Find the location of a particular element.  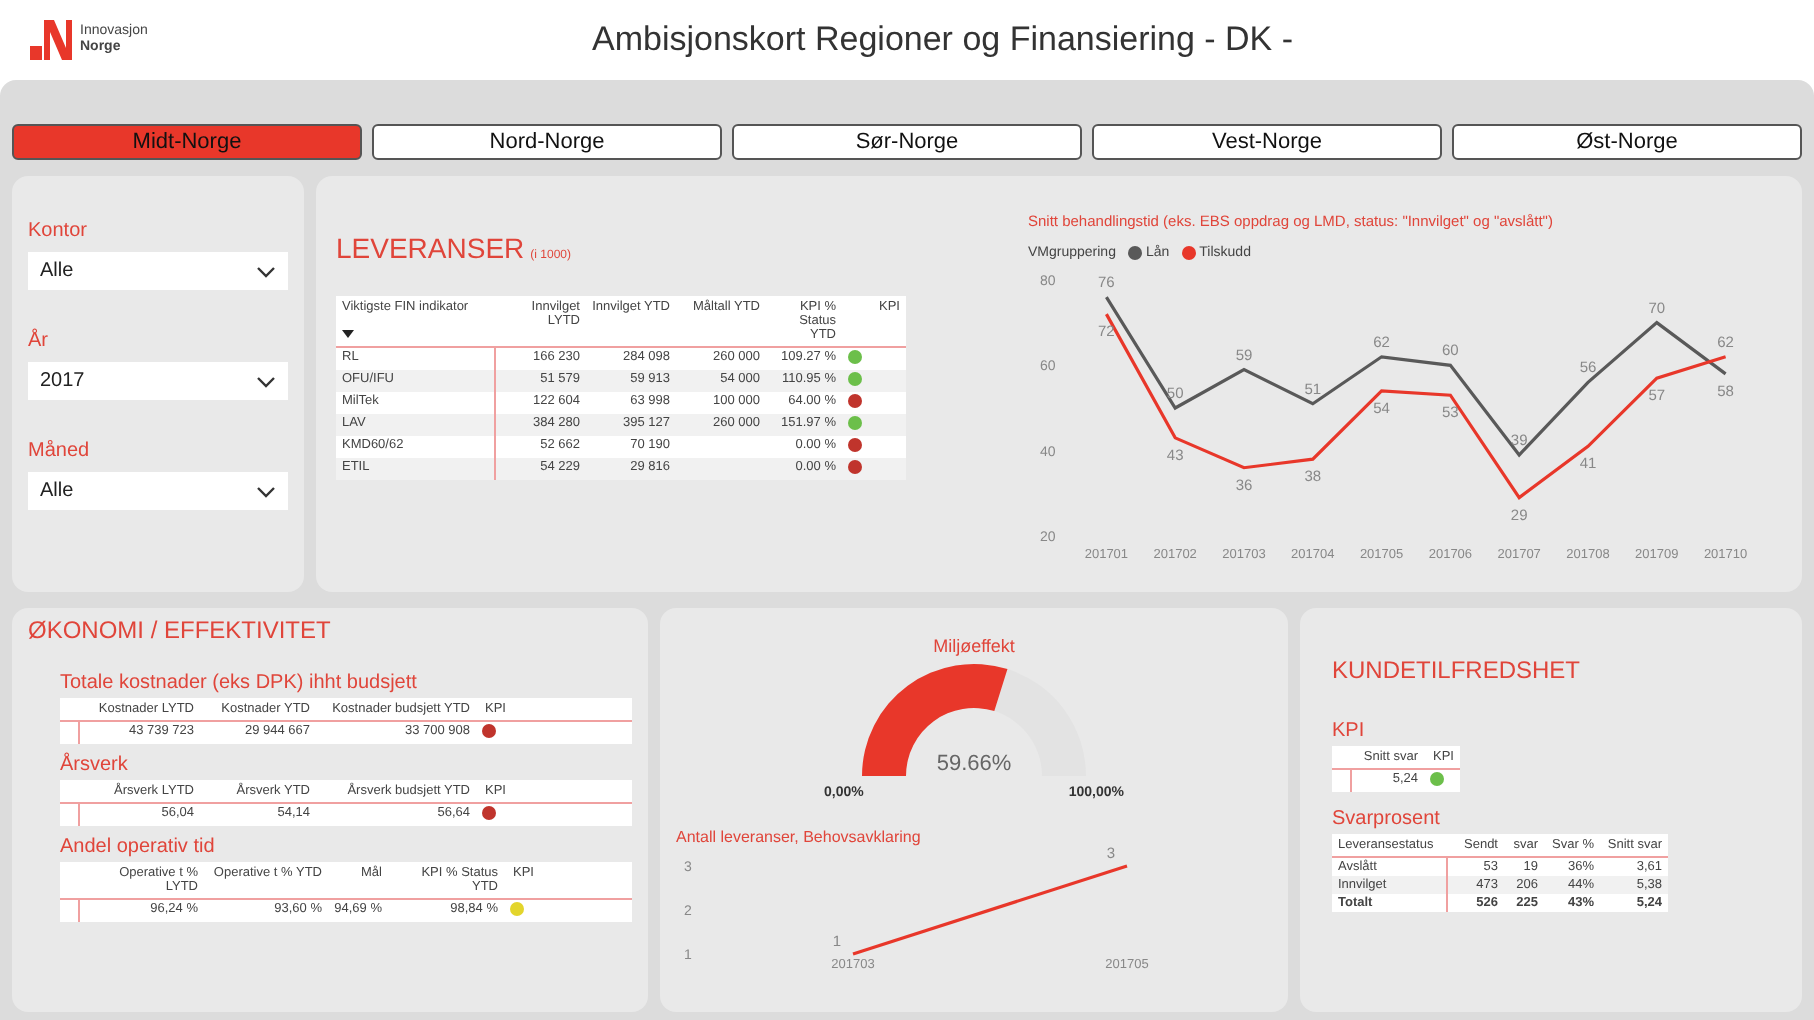

gauge-reading: 59.66% is located at coordinates (974, 764).